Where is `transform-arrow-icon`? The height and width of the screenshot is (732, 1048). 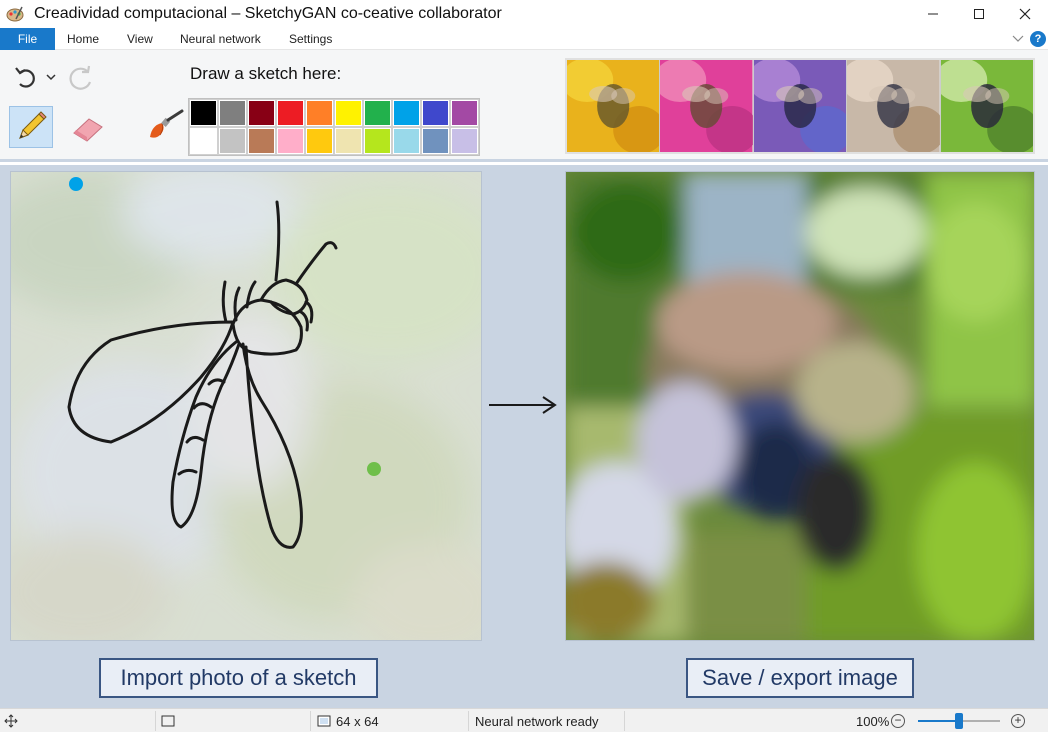 transform-arrow-icon is located at coordinates (523, 407).